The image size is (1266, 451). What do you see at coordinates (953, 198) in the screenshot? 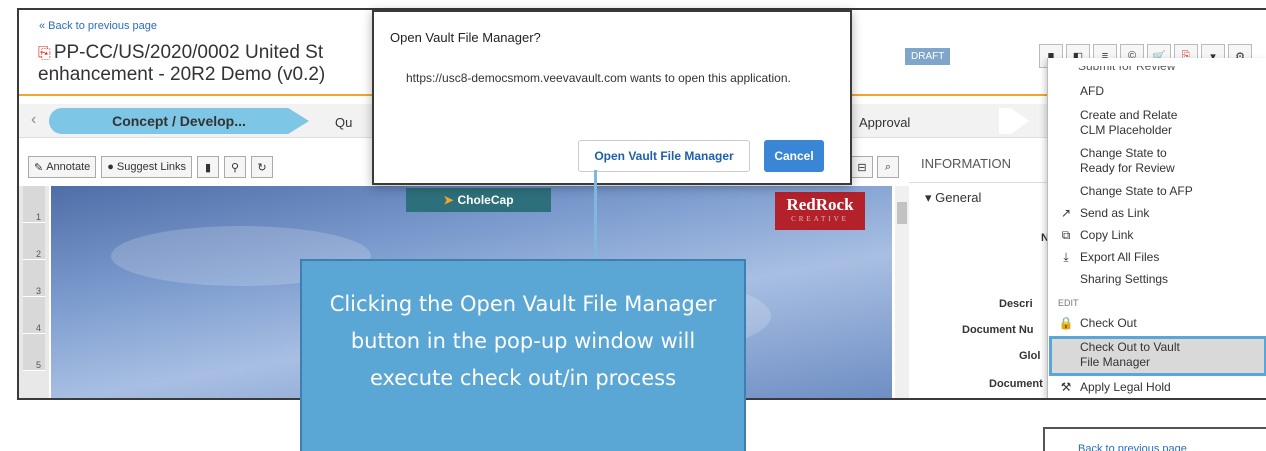
I see `general-section-toggle: ▾ General` at bounding box center [953, 198].